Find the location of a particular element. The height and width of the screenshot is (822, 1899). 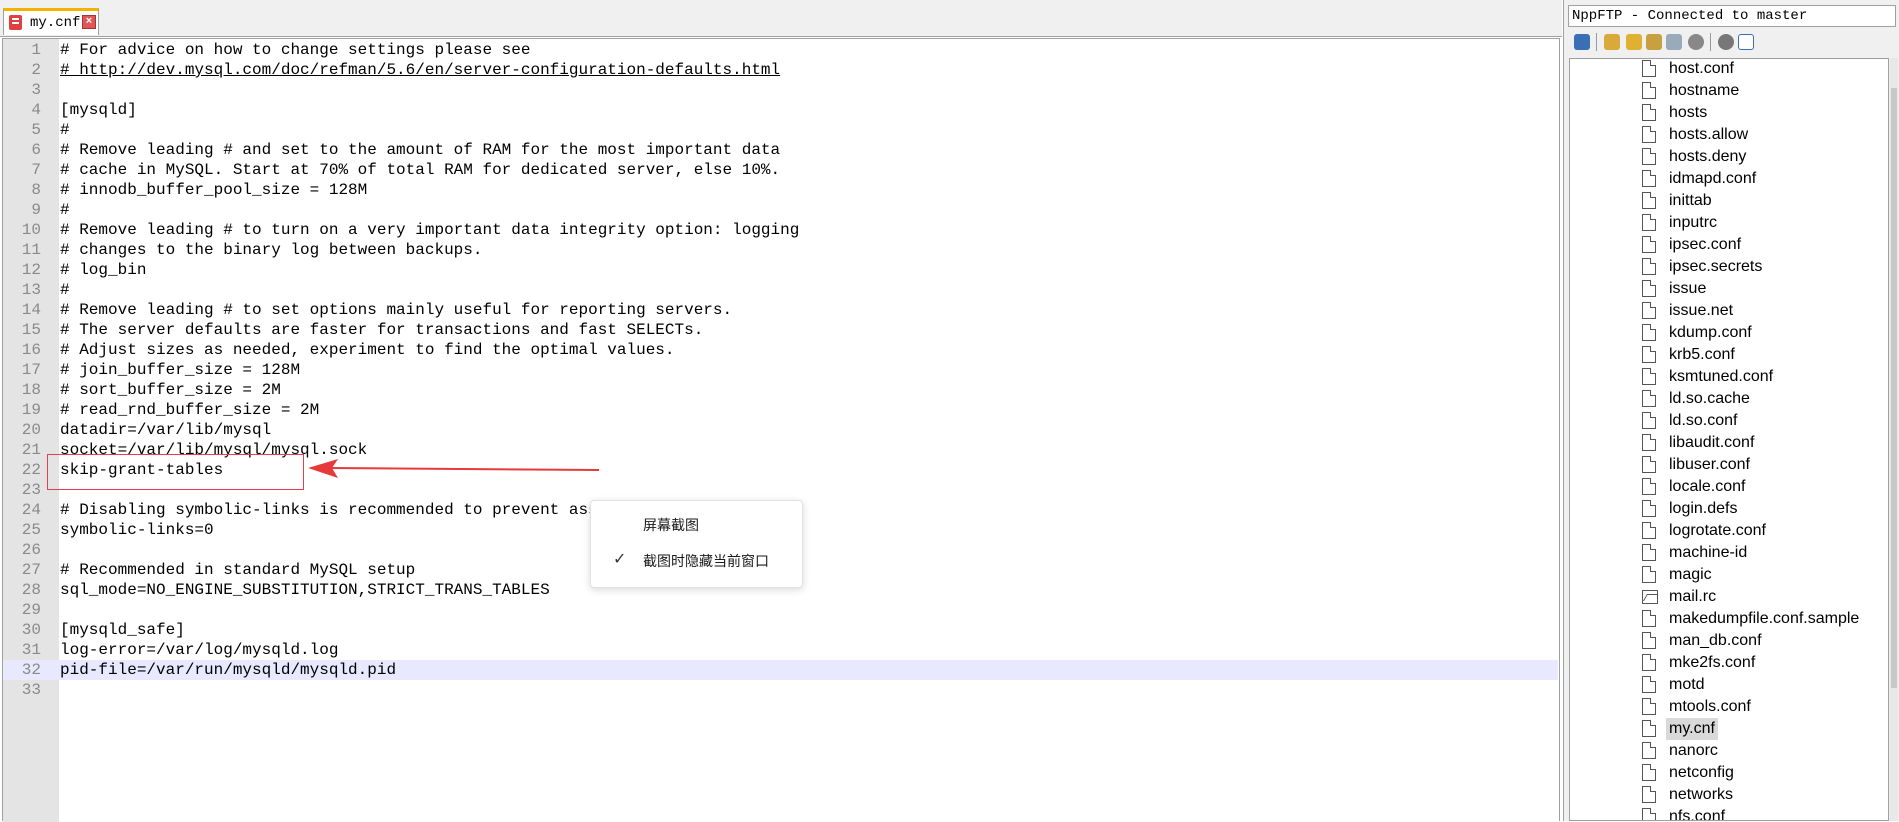

code-line: 29 is located at coordinates (780, 610).